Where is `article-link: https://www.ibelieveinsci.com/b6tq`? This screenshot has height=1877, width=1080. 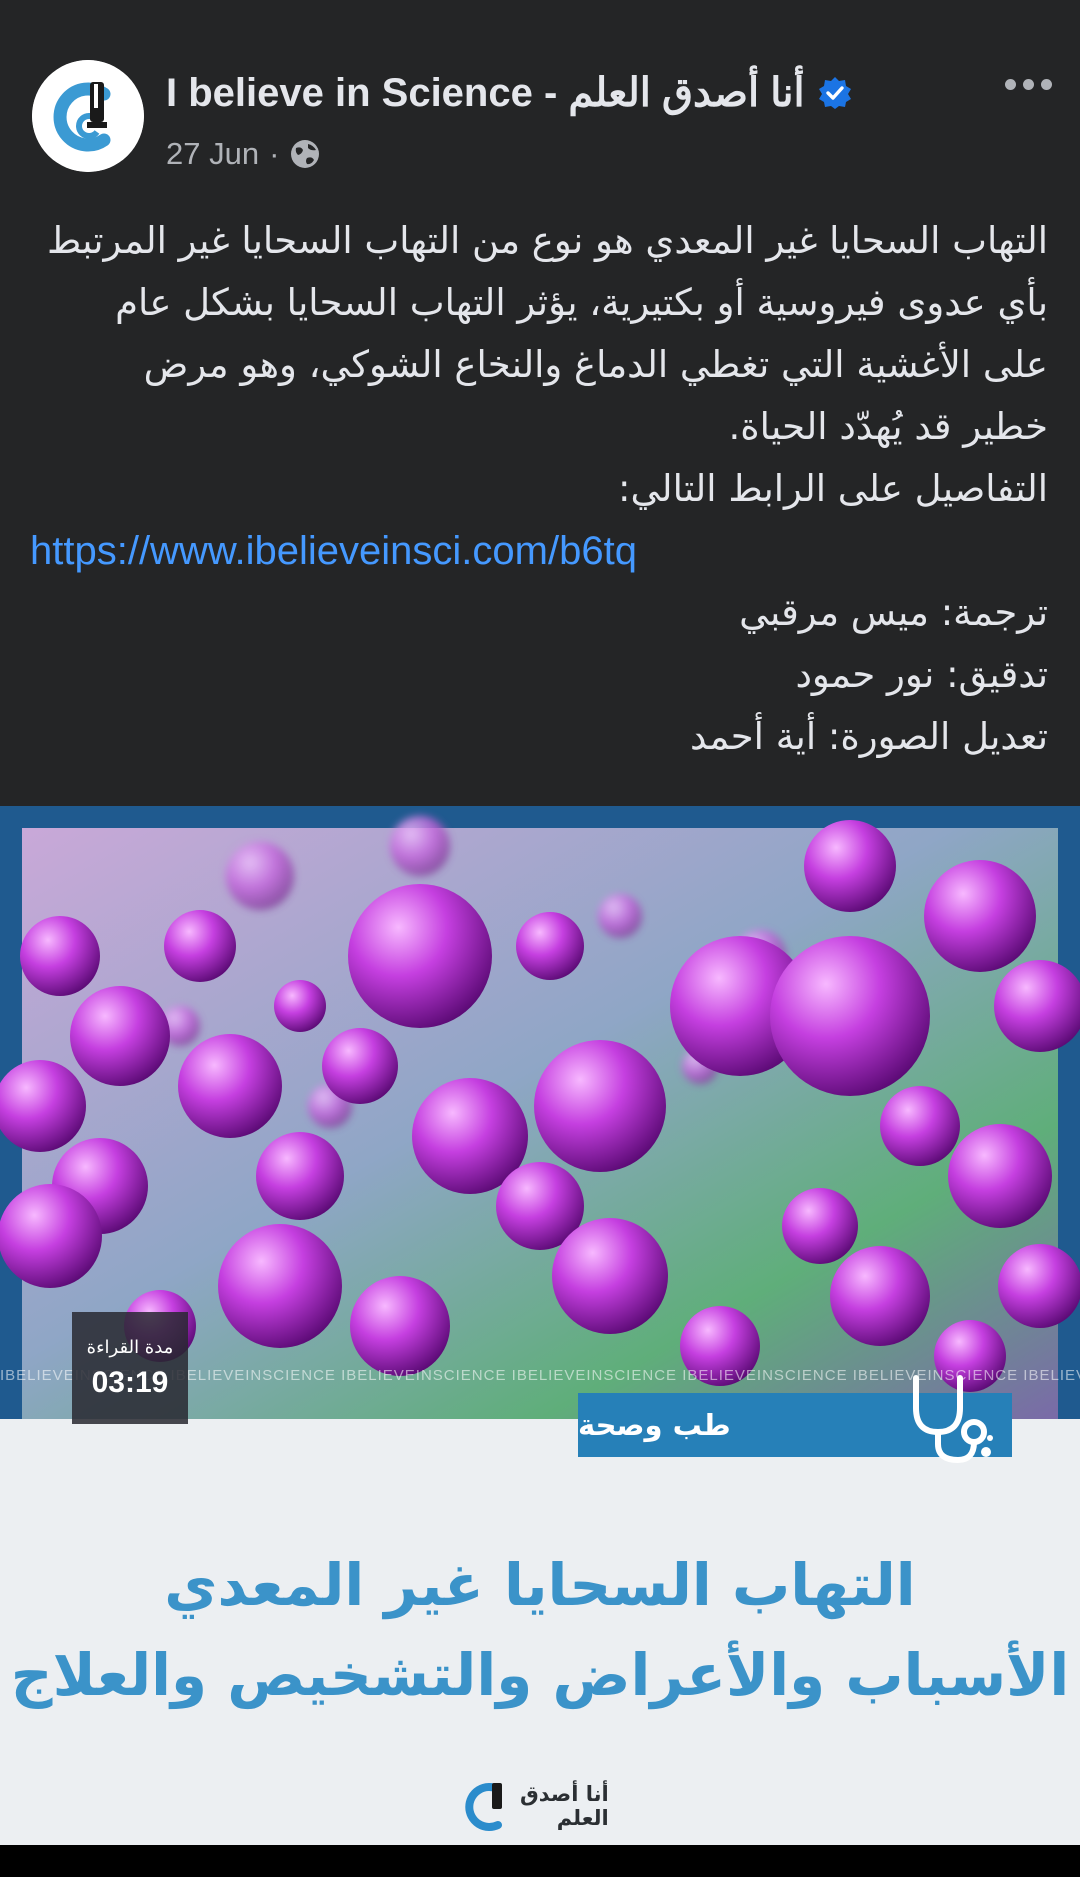
article-link: https://www.ibelieveinsci.com/b6tq is located at coordinates (539, 551).